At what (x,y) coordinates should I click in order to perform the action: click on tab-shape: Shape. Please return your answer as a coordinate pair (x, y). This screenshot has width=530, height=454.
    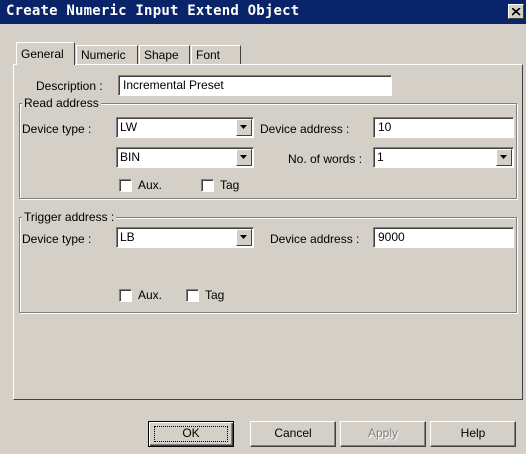
    Looking at the image, I should click on (164, 55).